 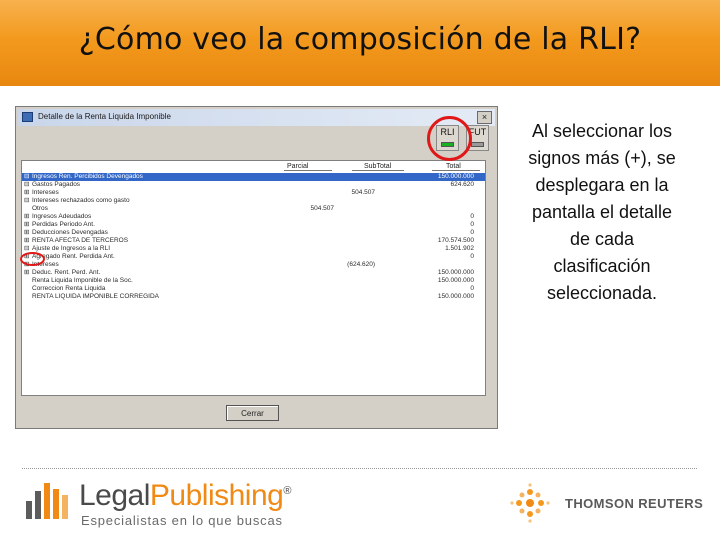 I want to click on row-total: 170.574.500, so click(x=455, y=240).